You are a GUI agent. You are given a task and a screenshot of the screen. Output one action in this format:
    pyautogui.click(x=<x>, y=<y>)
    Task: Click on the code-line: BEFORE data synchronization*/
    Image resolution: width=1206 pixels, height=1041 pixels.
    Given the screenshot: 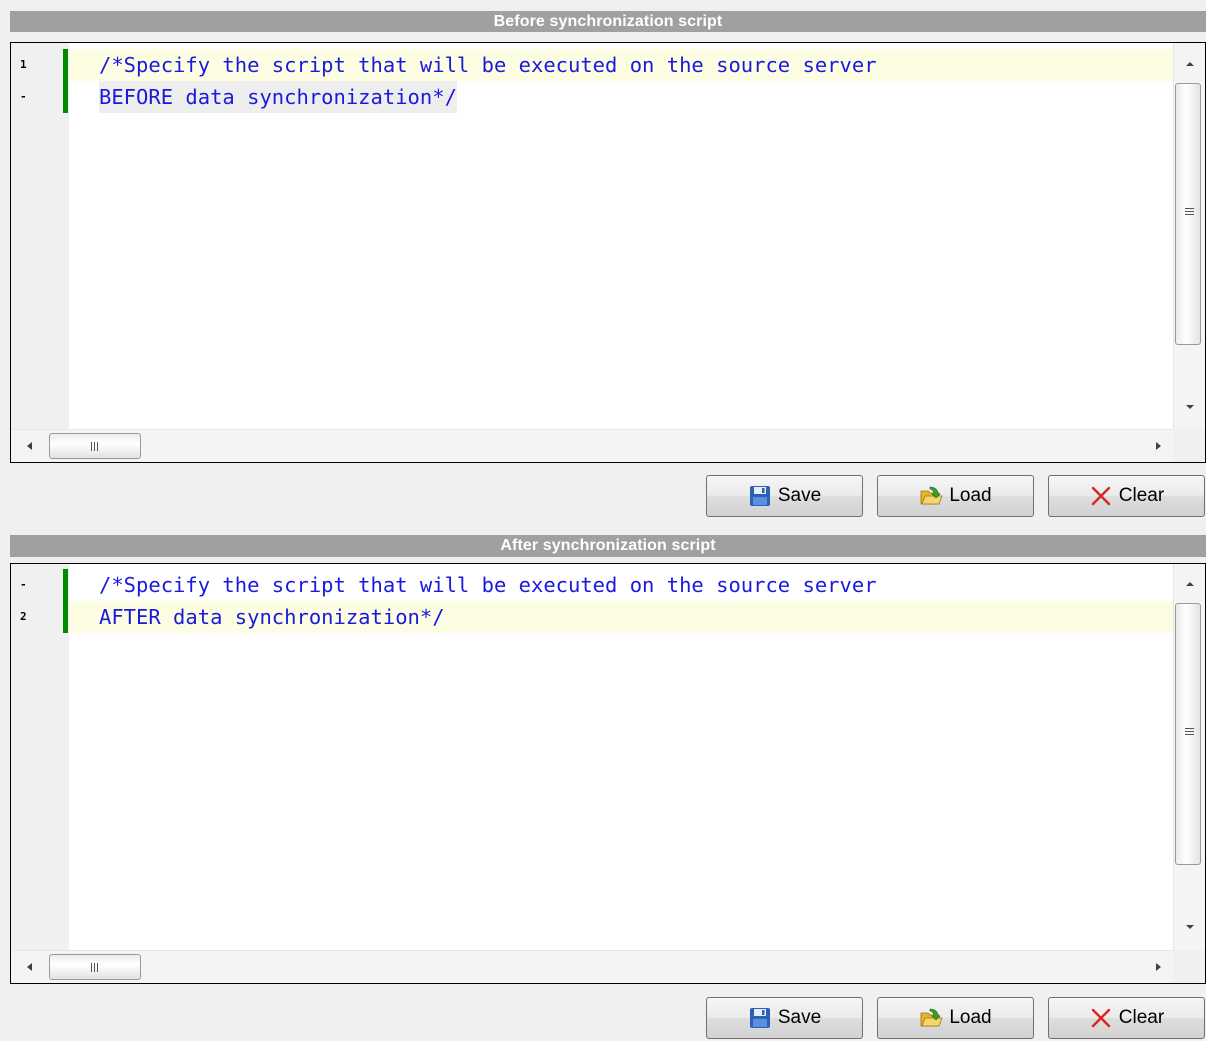 What is the action you would take?
    pyautogui.click(x=278, y=97)
    